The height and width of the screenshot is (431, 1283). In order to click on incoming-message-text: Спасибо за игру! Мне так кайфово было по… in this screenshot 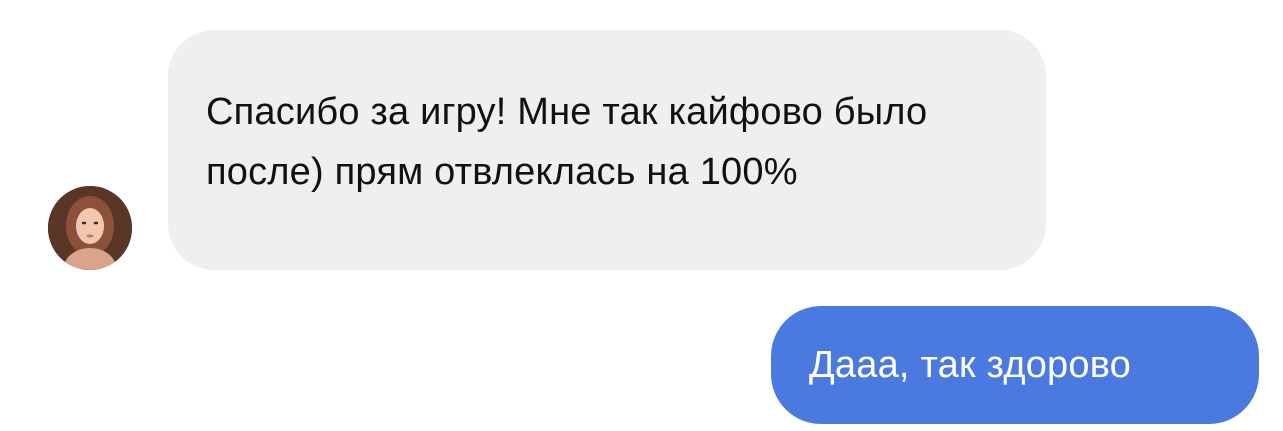, I will do `click(567, 142)`.